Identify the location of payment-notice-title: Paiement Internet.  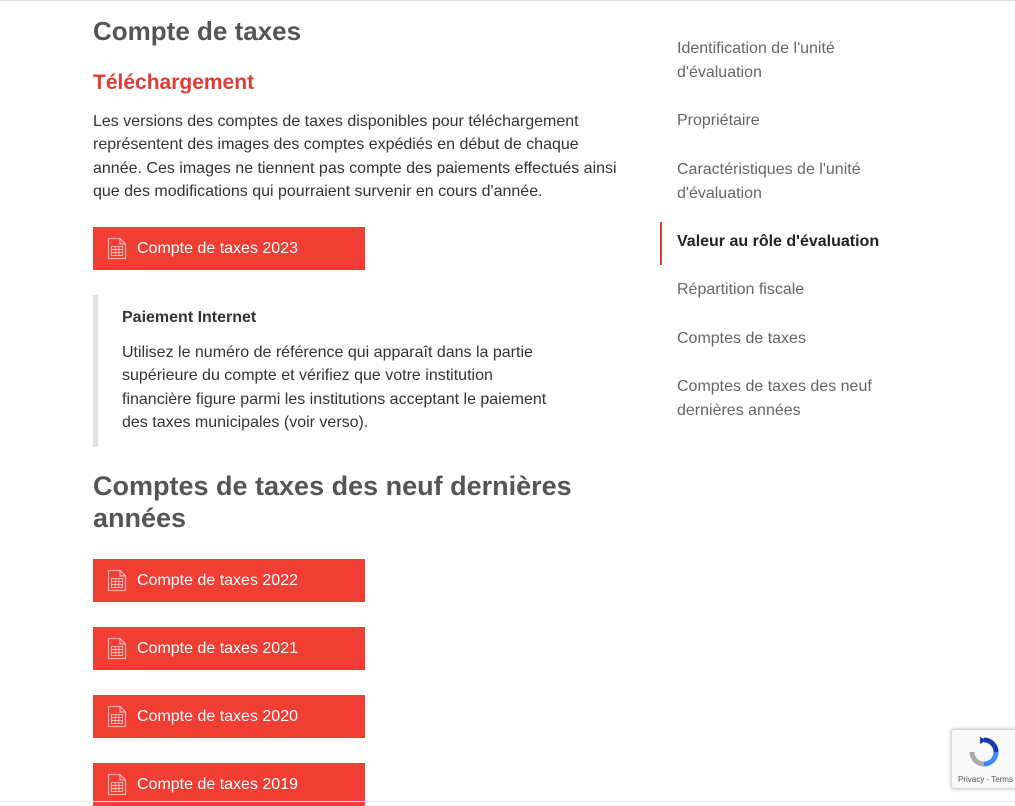
(189, 317).